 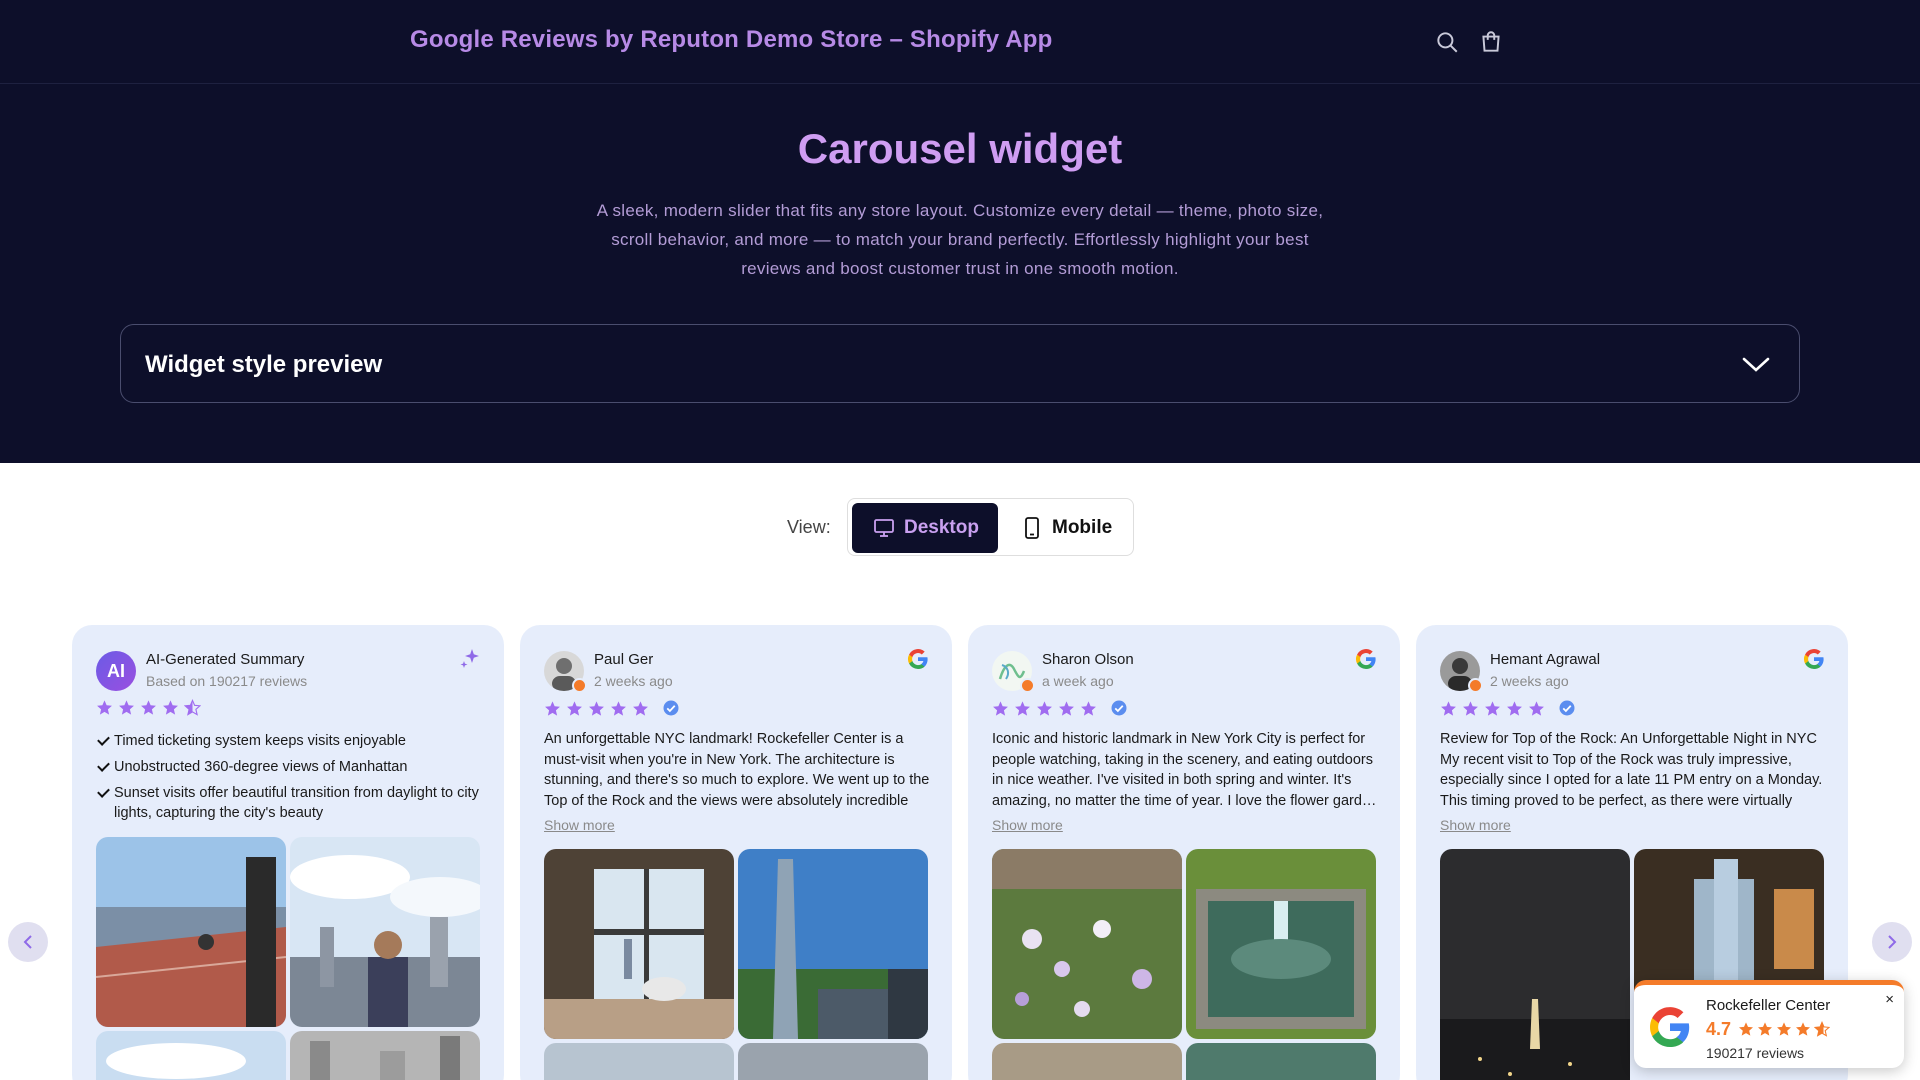 I want to click on ai-avatar: AI, so click(x=116, y=671).